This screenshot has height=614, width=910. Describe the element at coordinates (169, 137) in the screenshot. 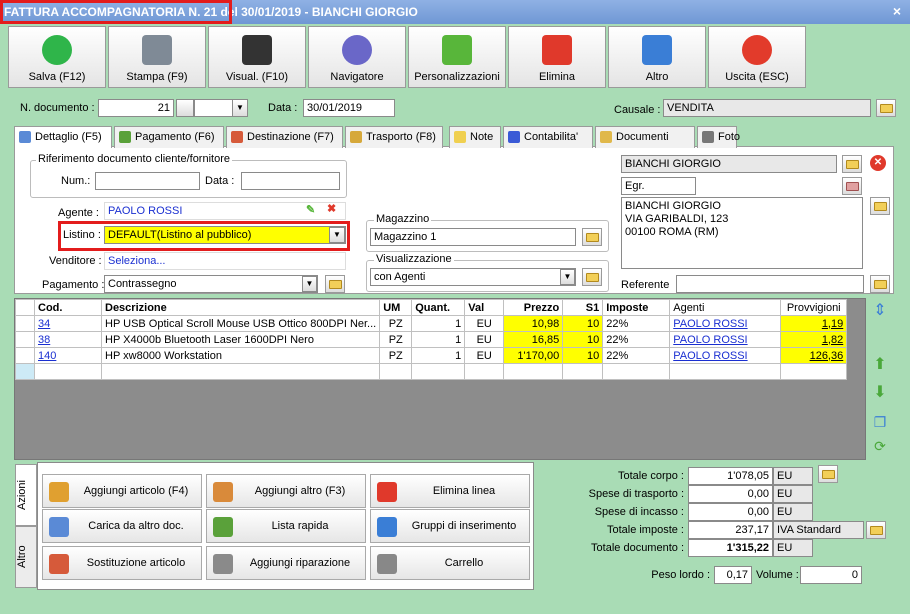

I see `tab-2: Pagamento (F6)` at that location.